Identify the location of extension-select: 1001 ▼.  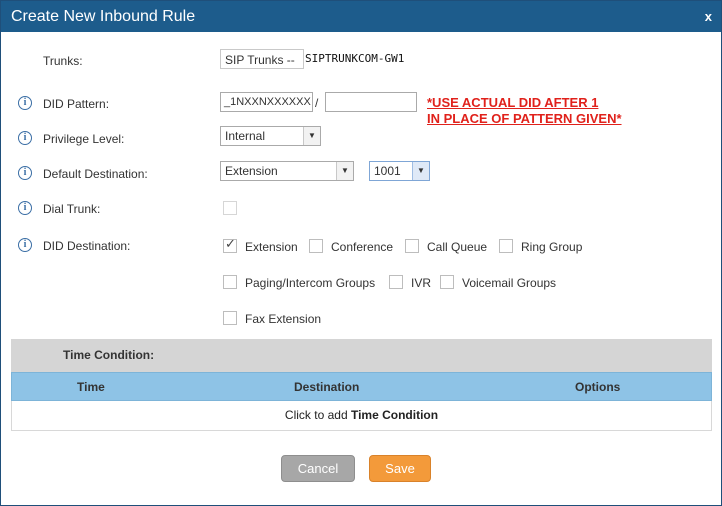
(399, 171).